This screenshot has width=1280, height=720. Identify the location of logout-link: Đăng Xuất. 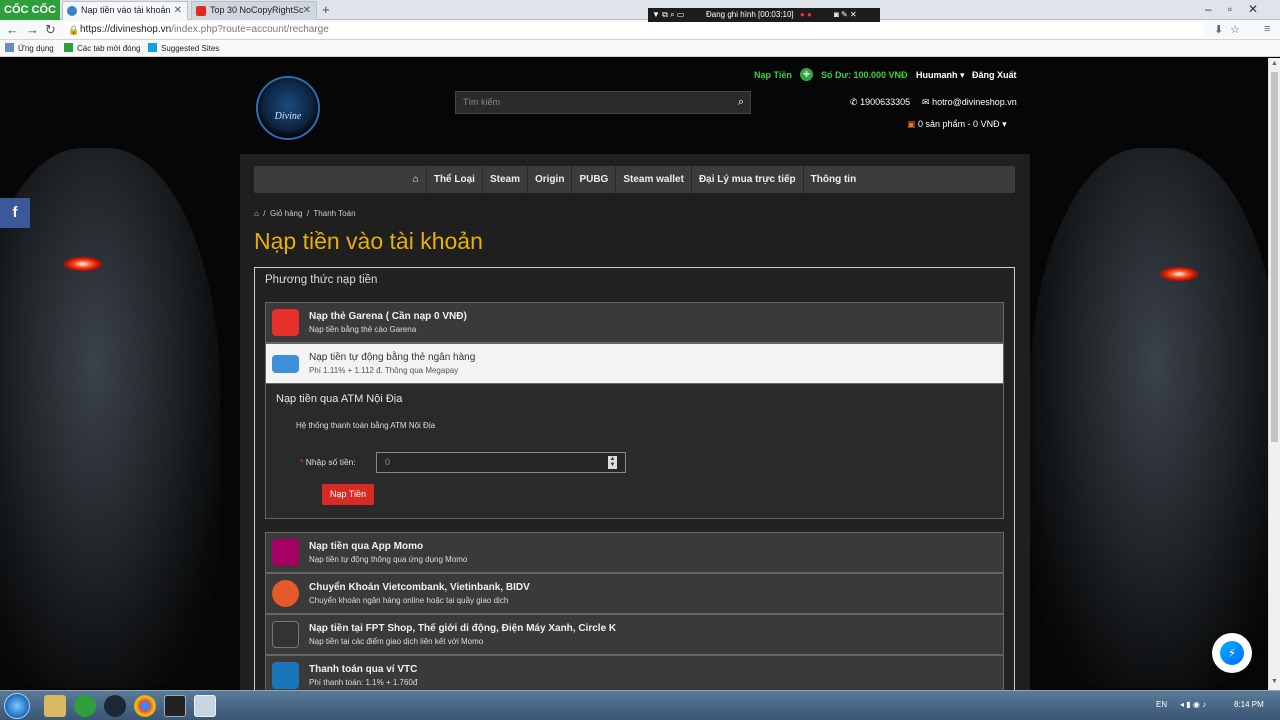
(994, 75).